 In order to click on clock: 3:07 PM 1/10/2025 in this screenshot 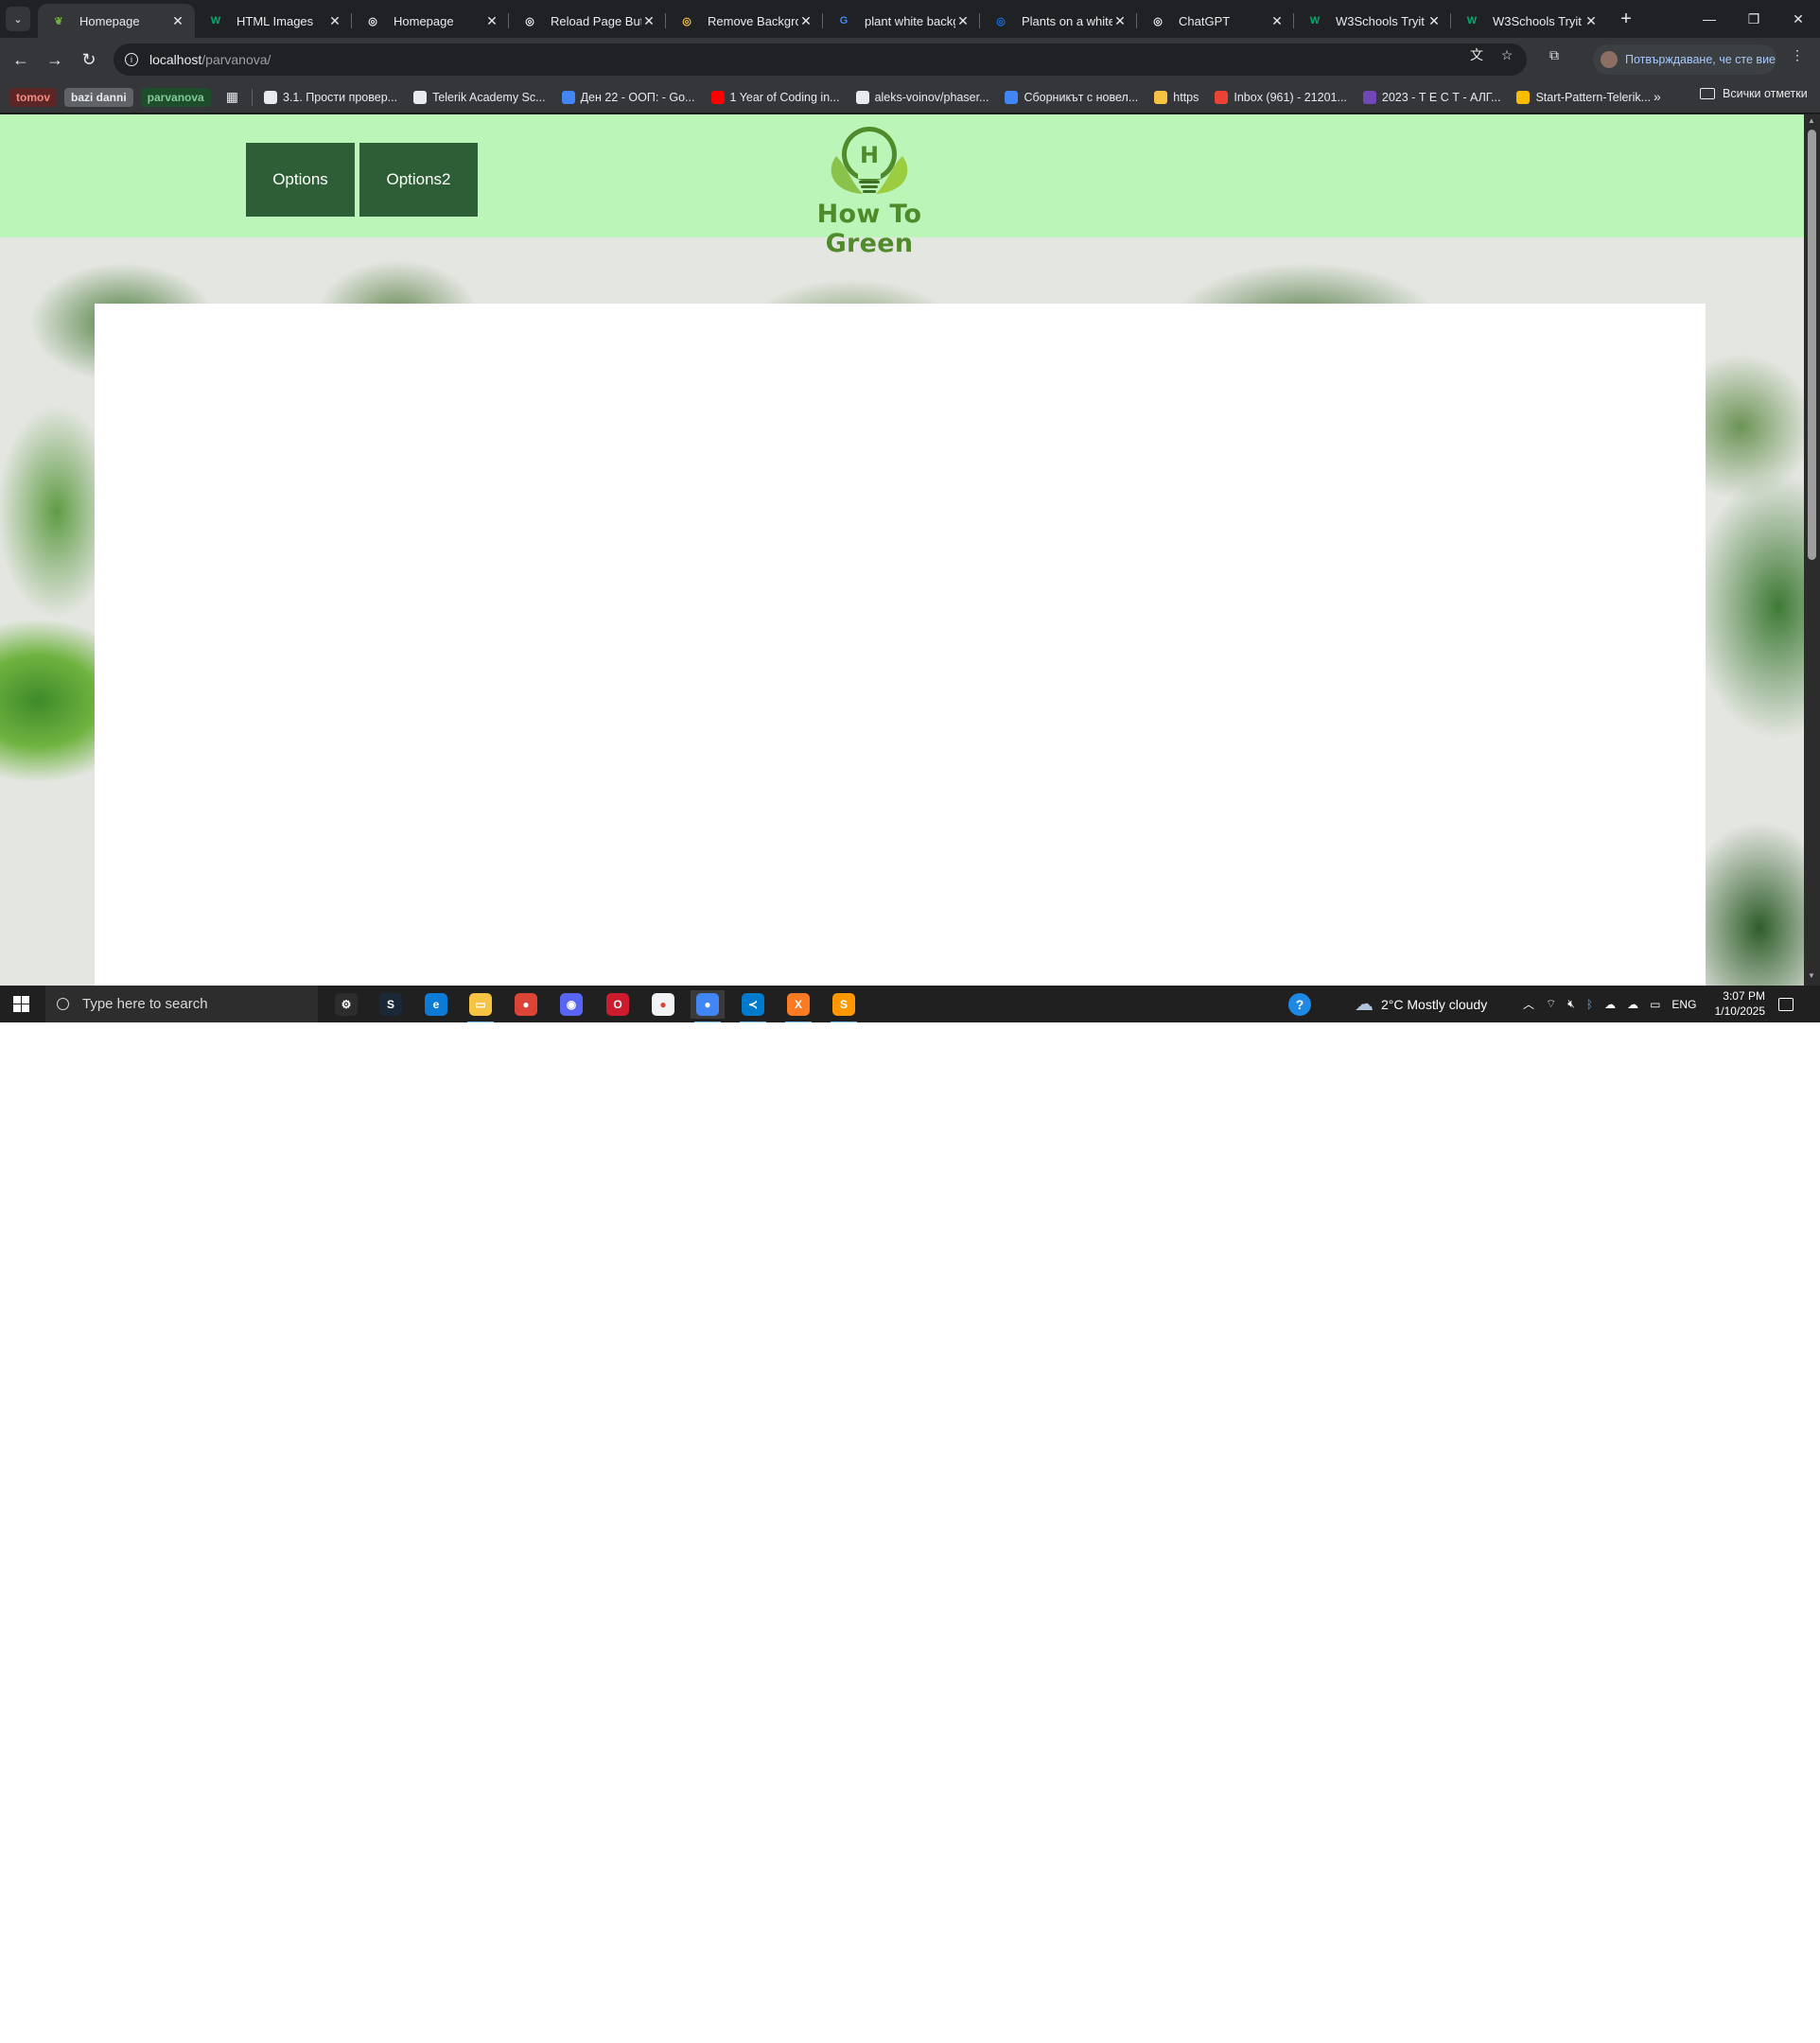, I will do `click(1737, 1003)`.